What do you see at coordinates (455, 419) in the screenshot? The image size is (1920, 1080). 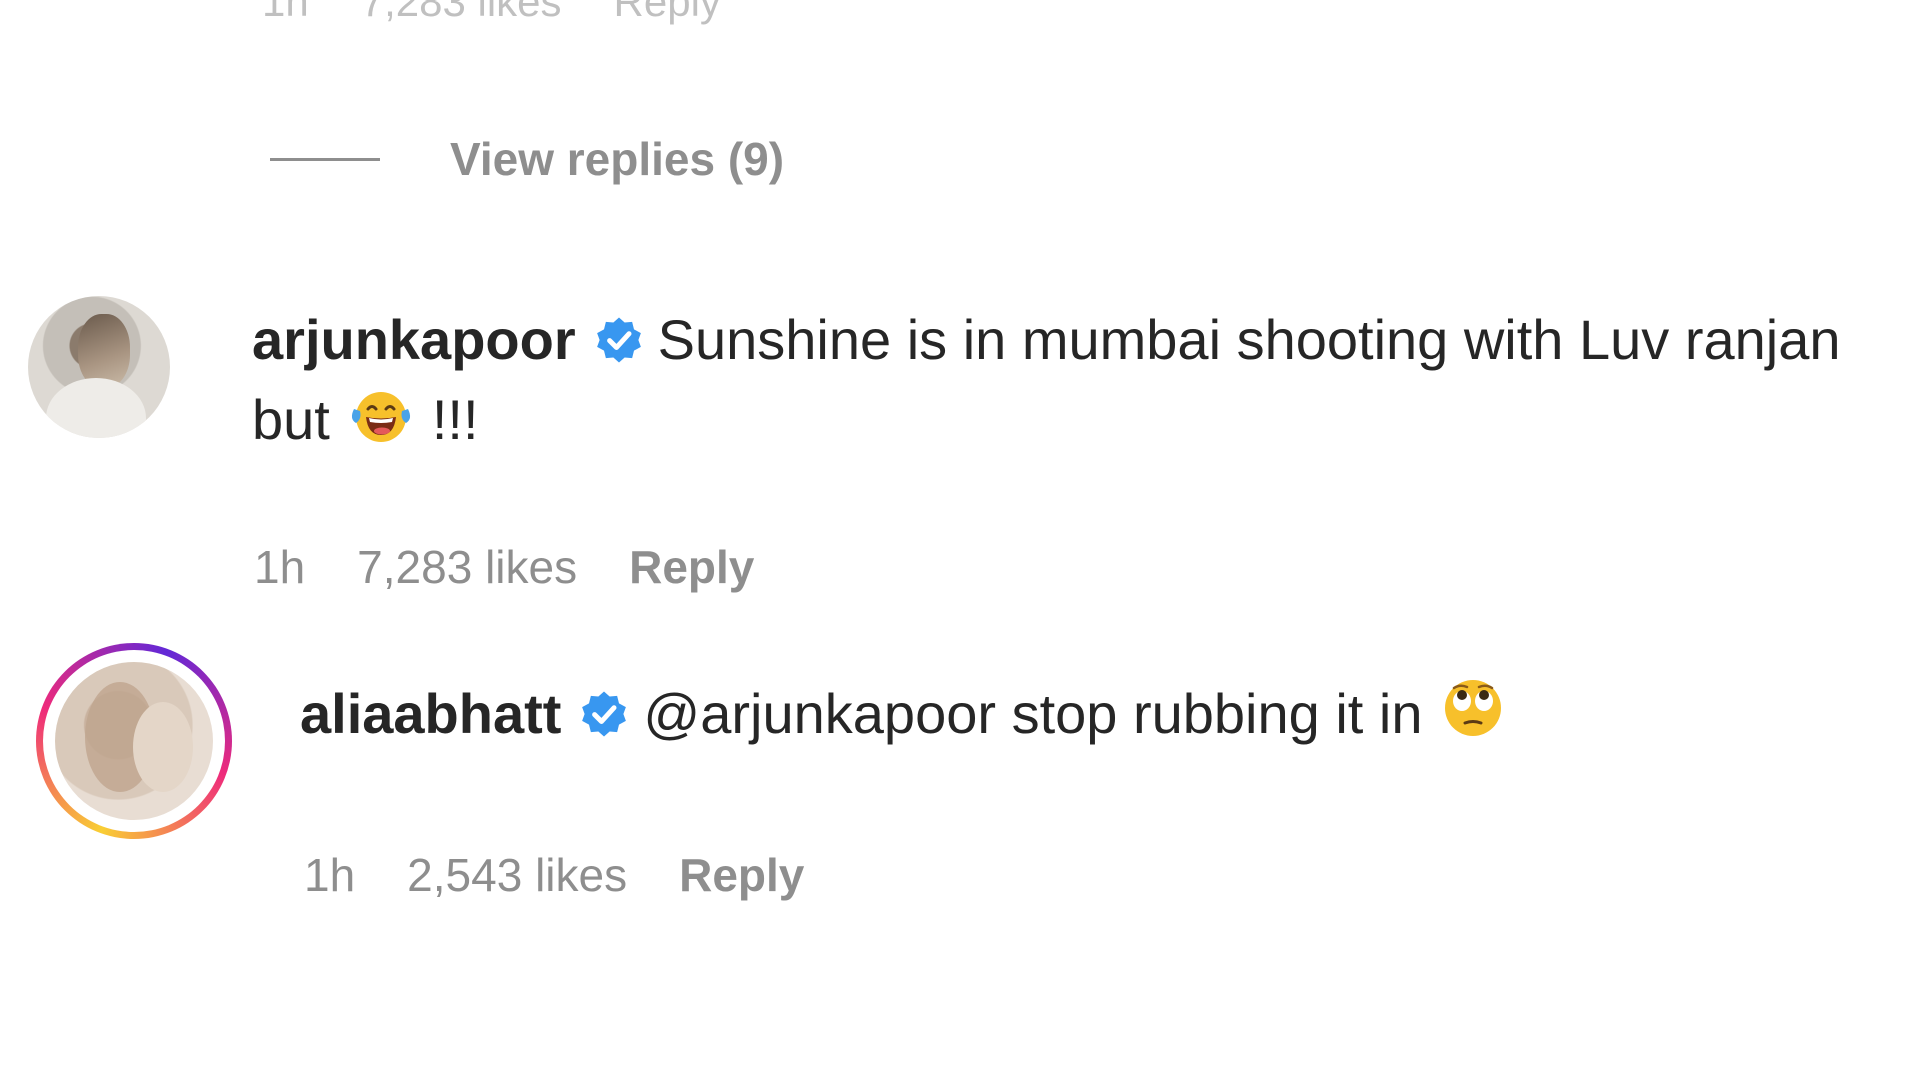 I see `comment-text-end: !!!` at bounding box center [455, 419].